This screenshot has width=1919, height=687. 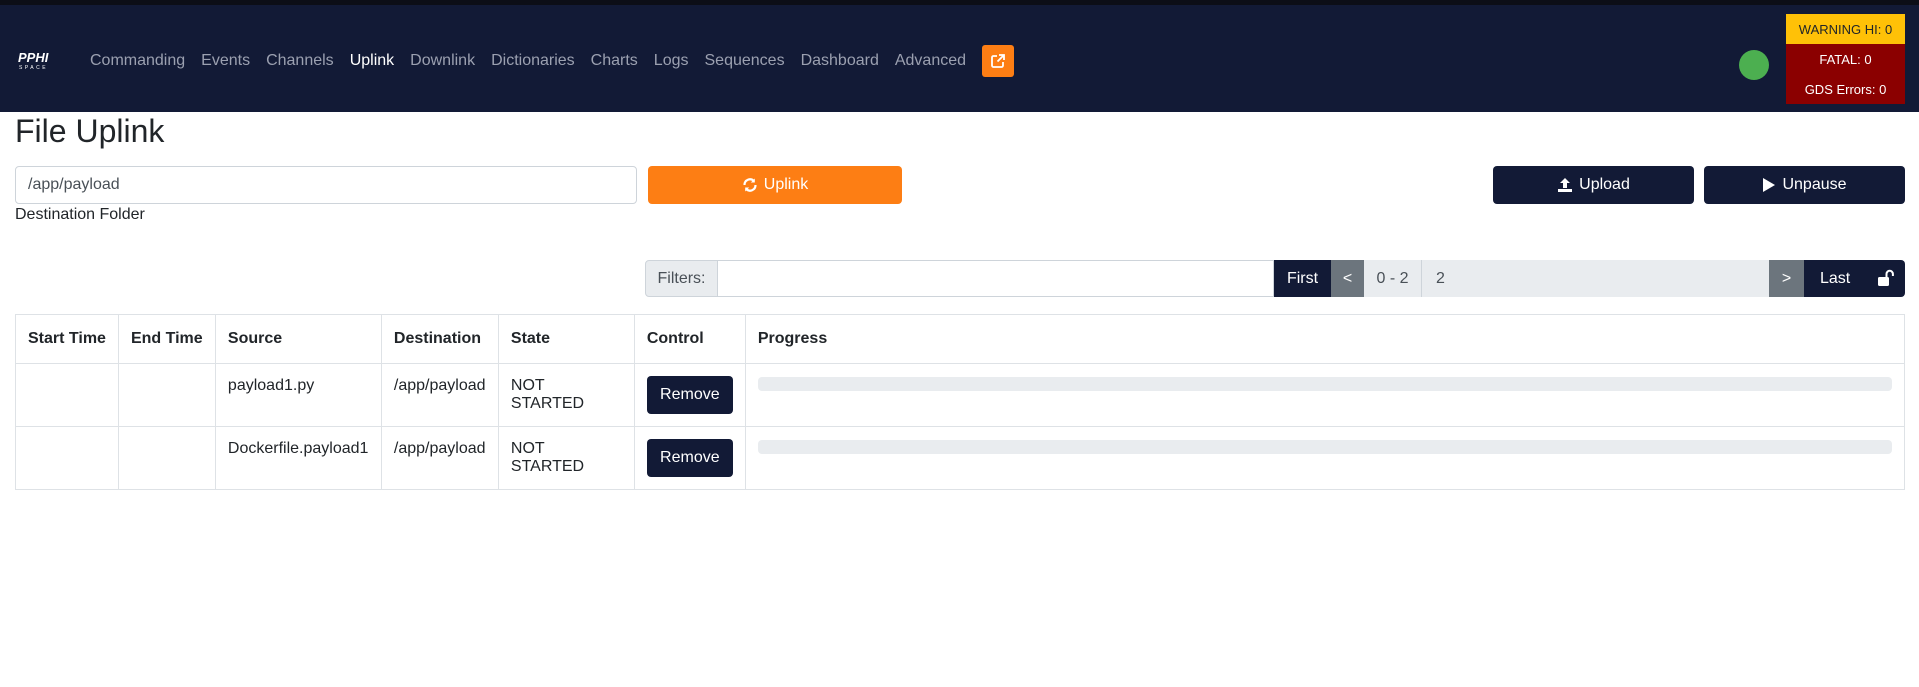 What do you see at coordinates (1325, 339) in the screenshot?
I see `column-header-progress: Progress` at bounding box center [1325, 339].